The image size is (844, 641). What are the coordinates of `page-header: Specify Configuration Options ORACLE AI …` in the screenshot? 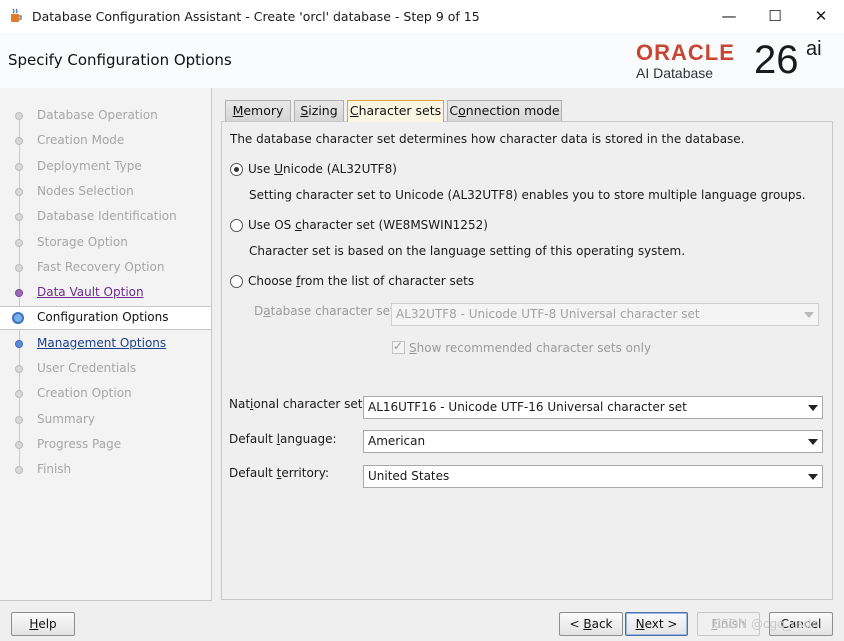 It's located at (422, 61).